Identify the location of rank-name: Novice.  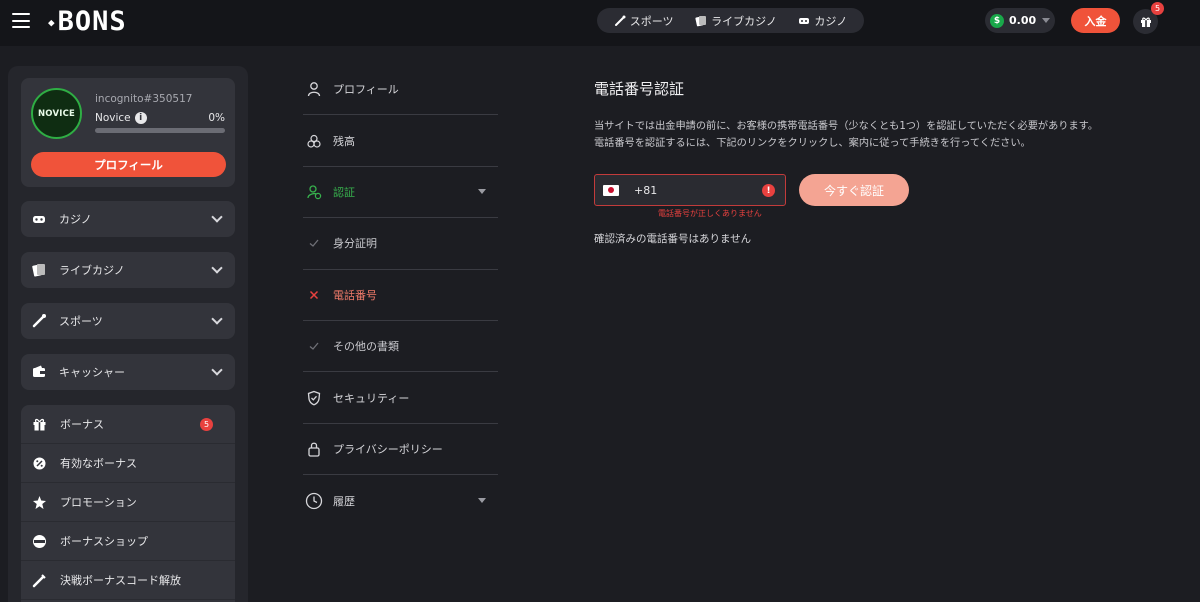
(113, 118).